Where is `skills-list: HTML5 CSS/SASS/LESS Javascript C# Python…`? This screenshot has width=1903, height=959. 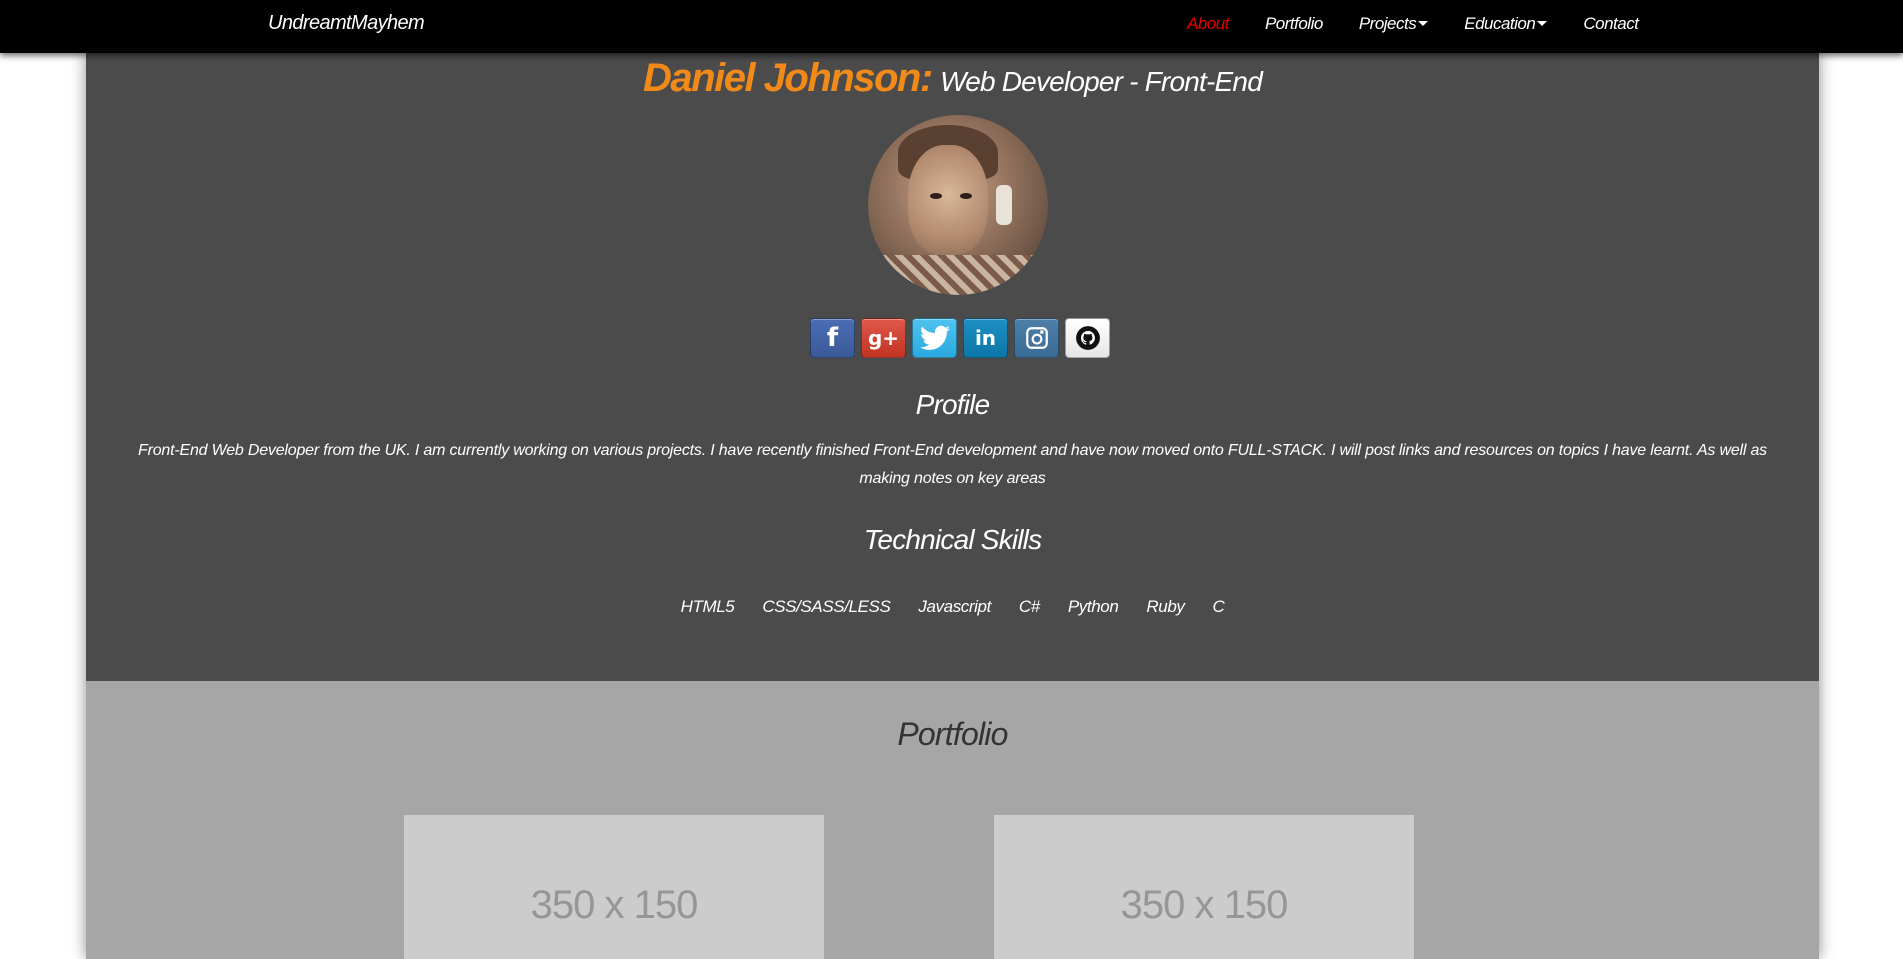 skills-list: HTML5 CSS/SASS/LESS Javascript C# Python… is located at coordinates (952, 607).